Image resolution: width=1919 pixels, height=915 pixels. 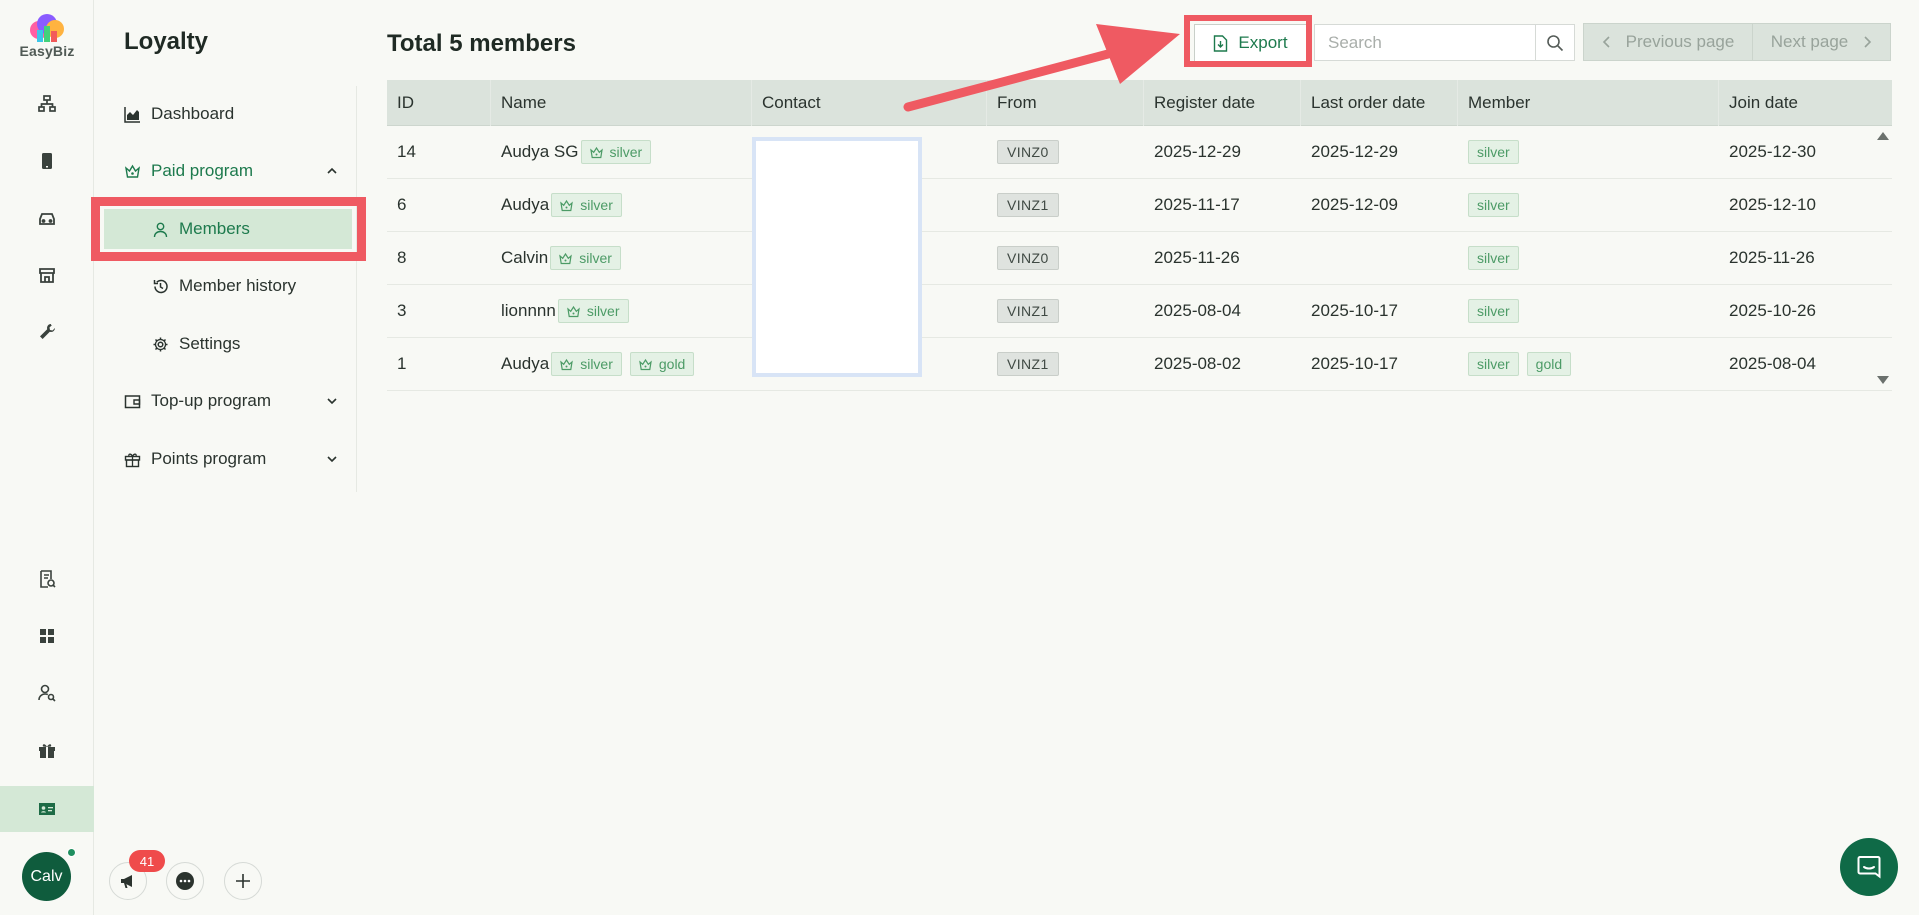 What do you see at coordinates (1668, 42) in the screenshot?
I see `previous-page-button: Previous page` at bounding box center [1668, 42].